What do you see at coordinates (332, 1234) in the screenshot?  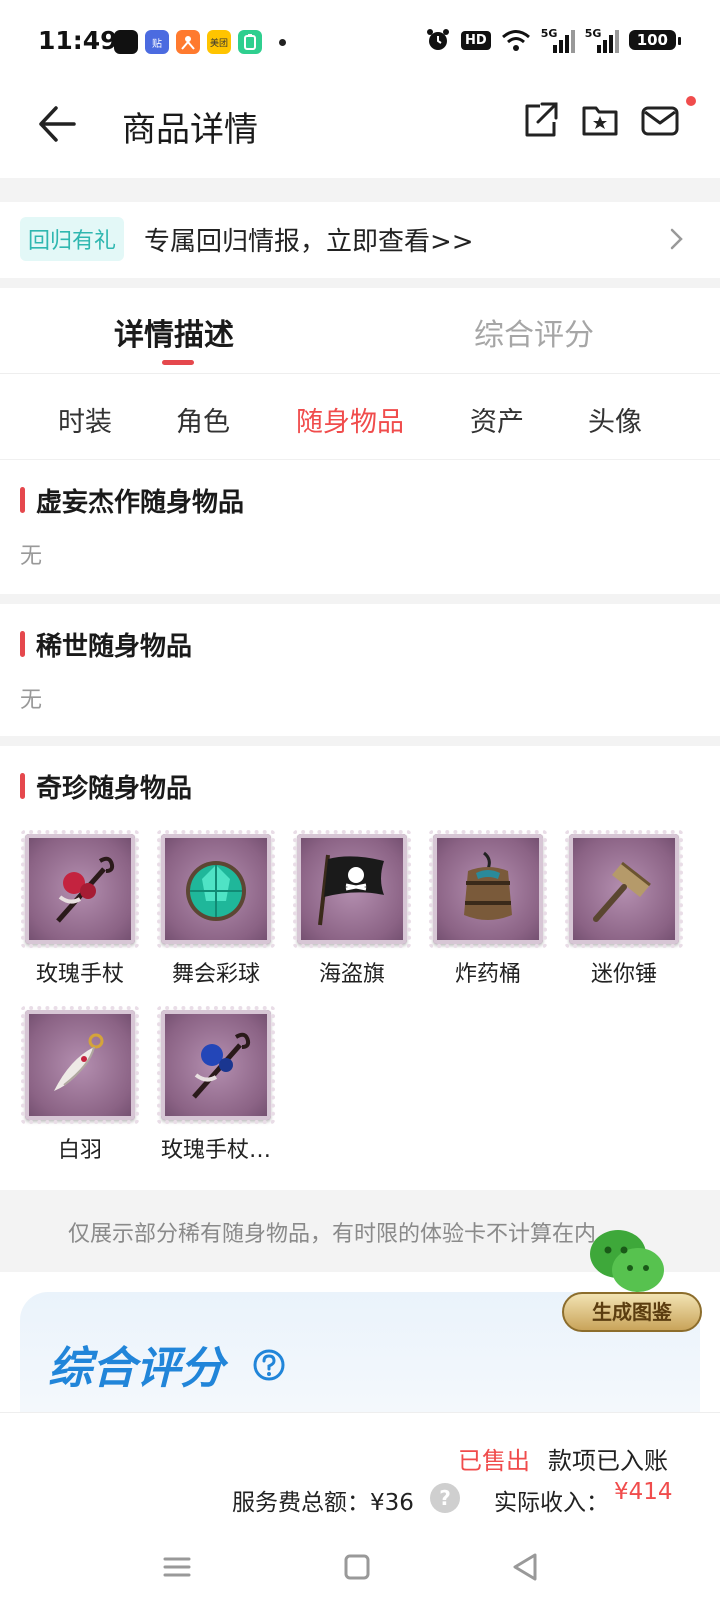 I see `notice-text: 仅展示部分稀有随身物品，有时限的体验卡不计算在内` at bounding box center [332, 1234].